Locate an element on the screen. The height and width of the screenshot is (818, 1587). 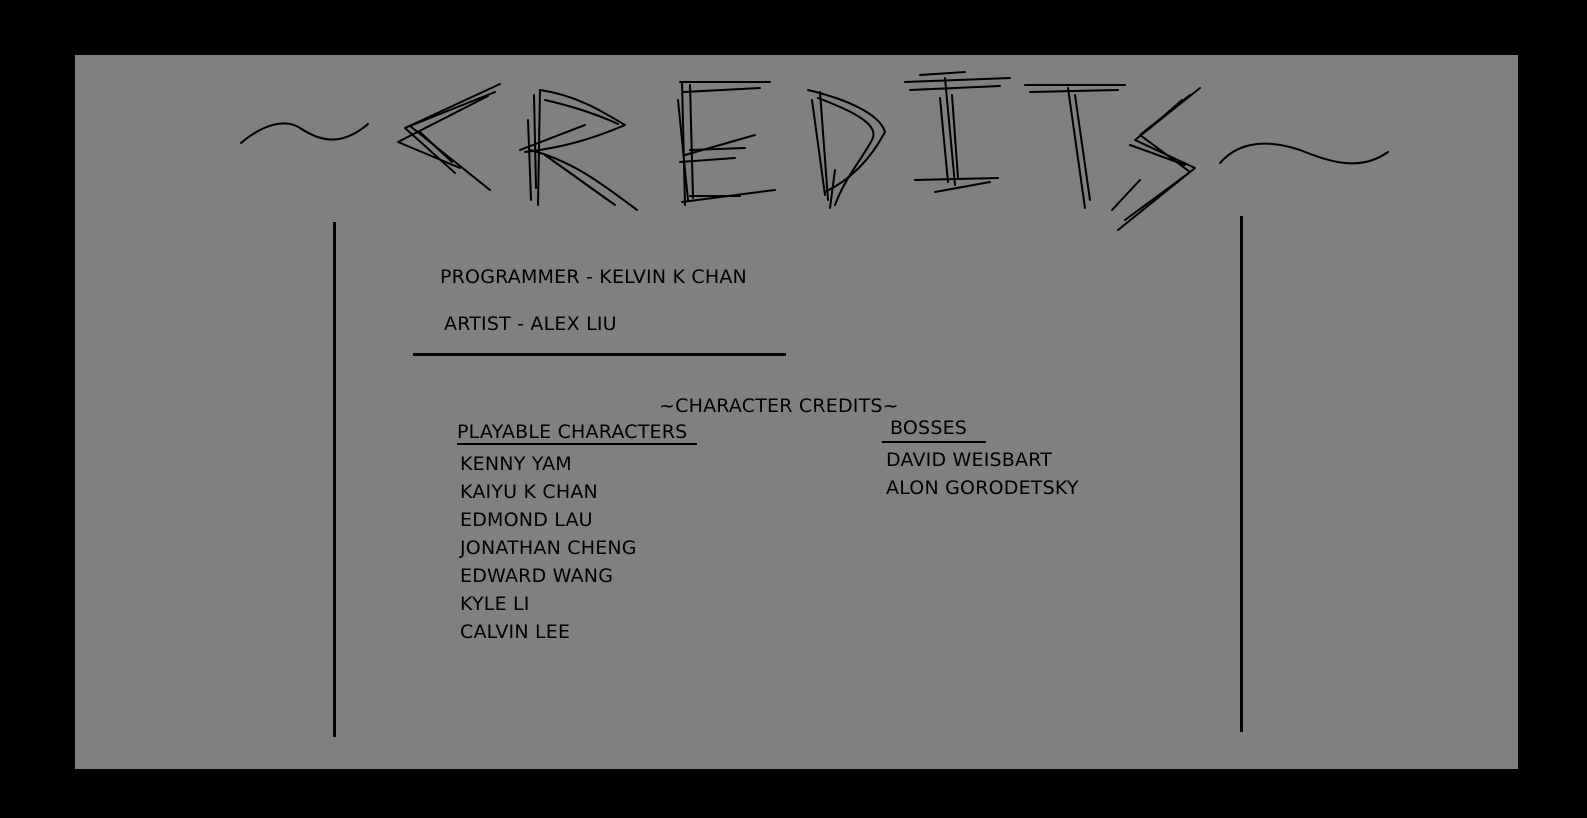
list-item: EDMOND LAU is located at coordinates (526, 520).